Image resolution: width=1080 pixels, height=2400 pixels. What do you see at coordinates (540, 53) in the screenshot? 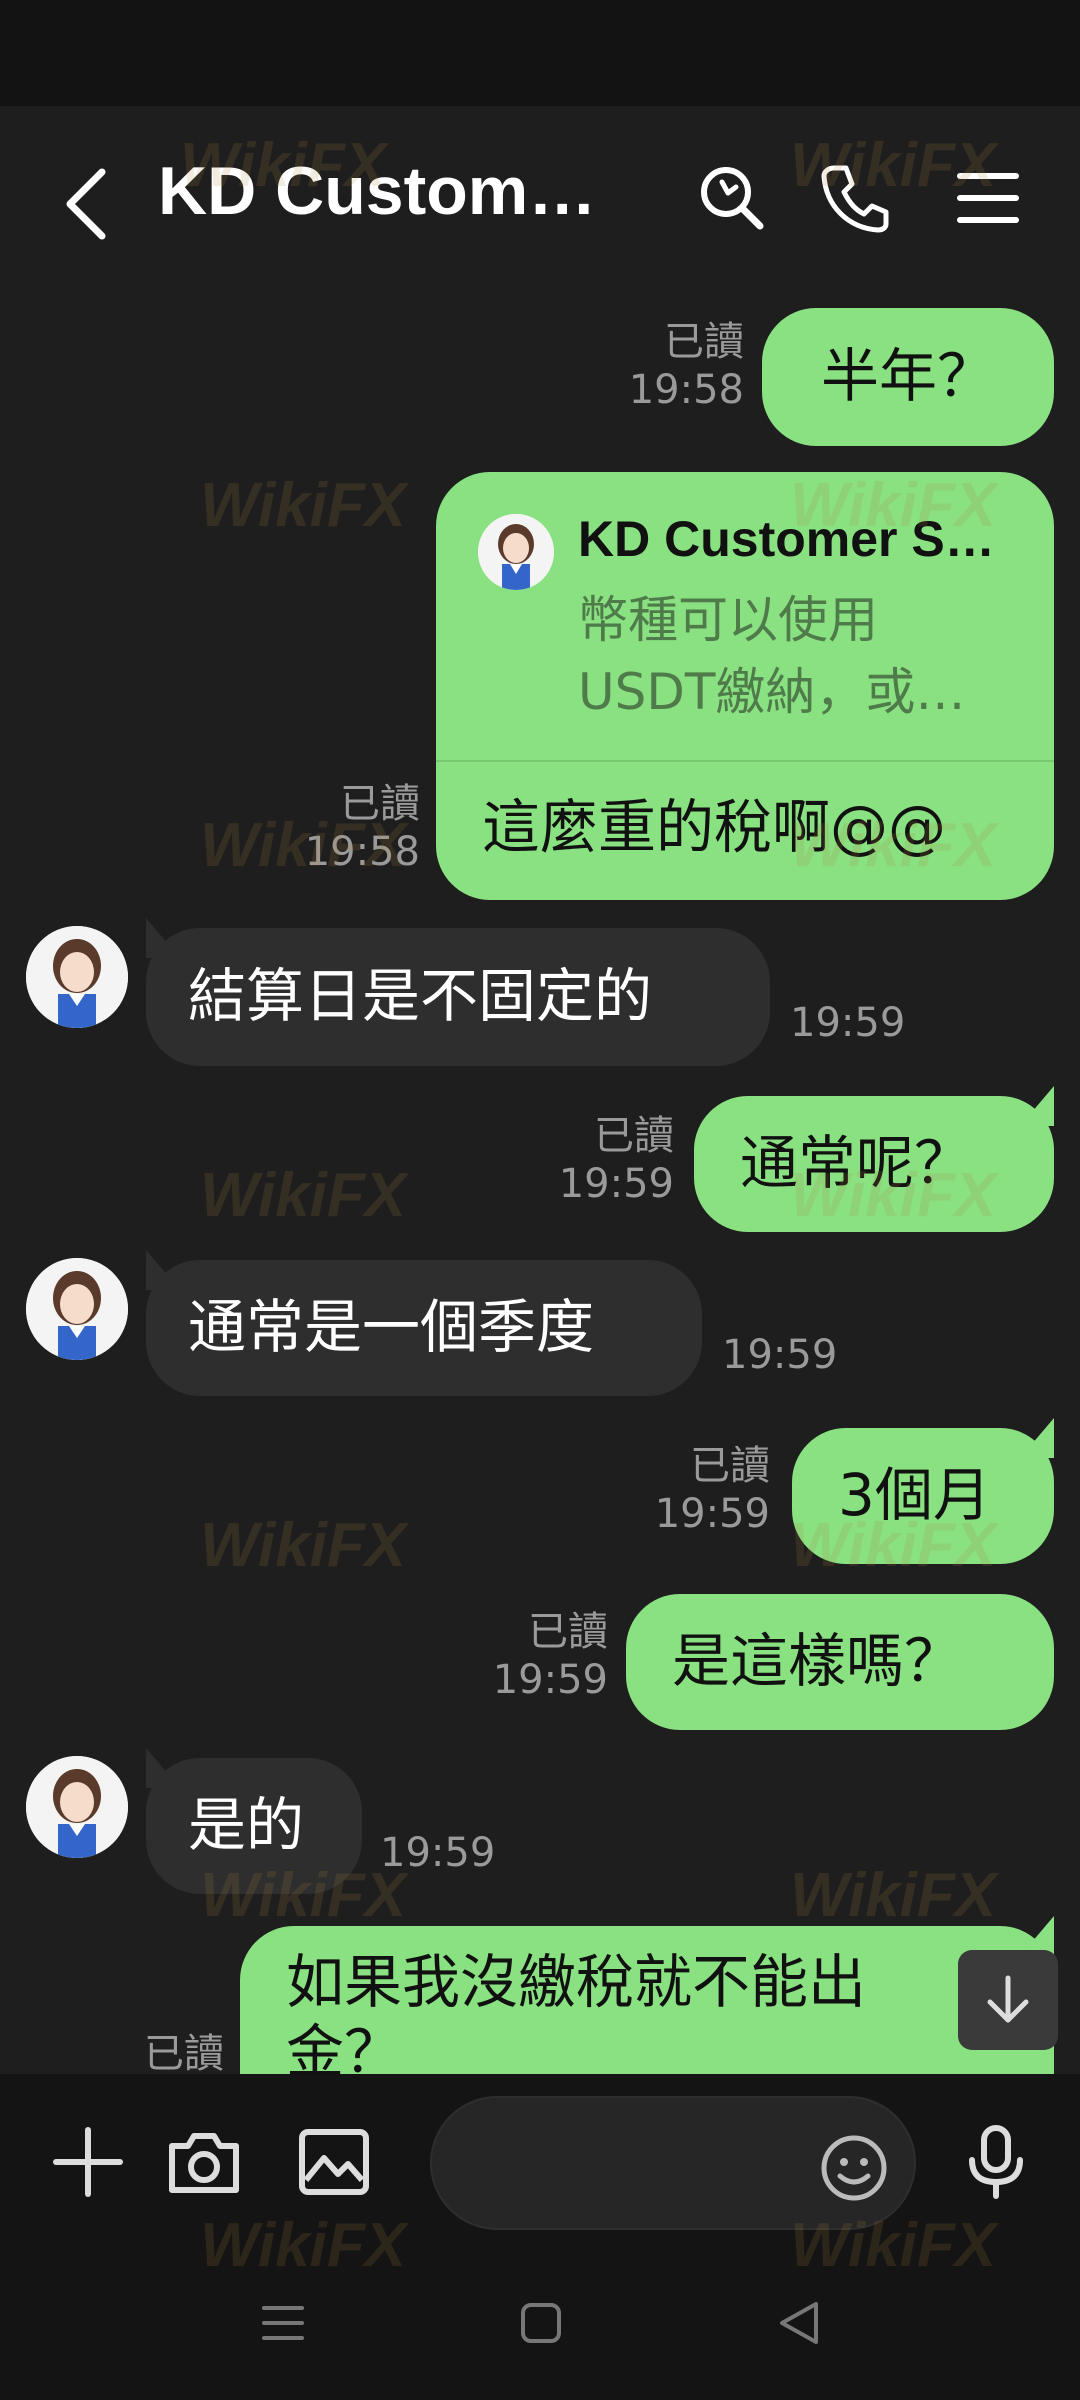
I see `status-bar` at bounding box center [540, 53].